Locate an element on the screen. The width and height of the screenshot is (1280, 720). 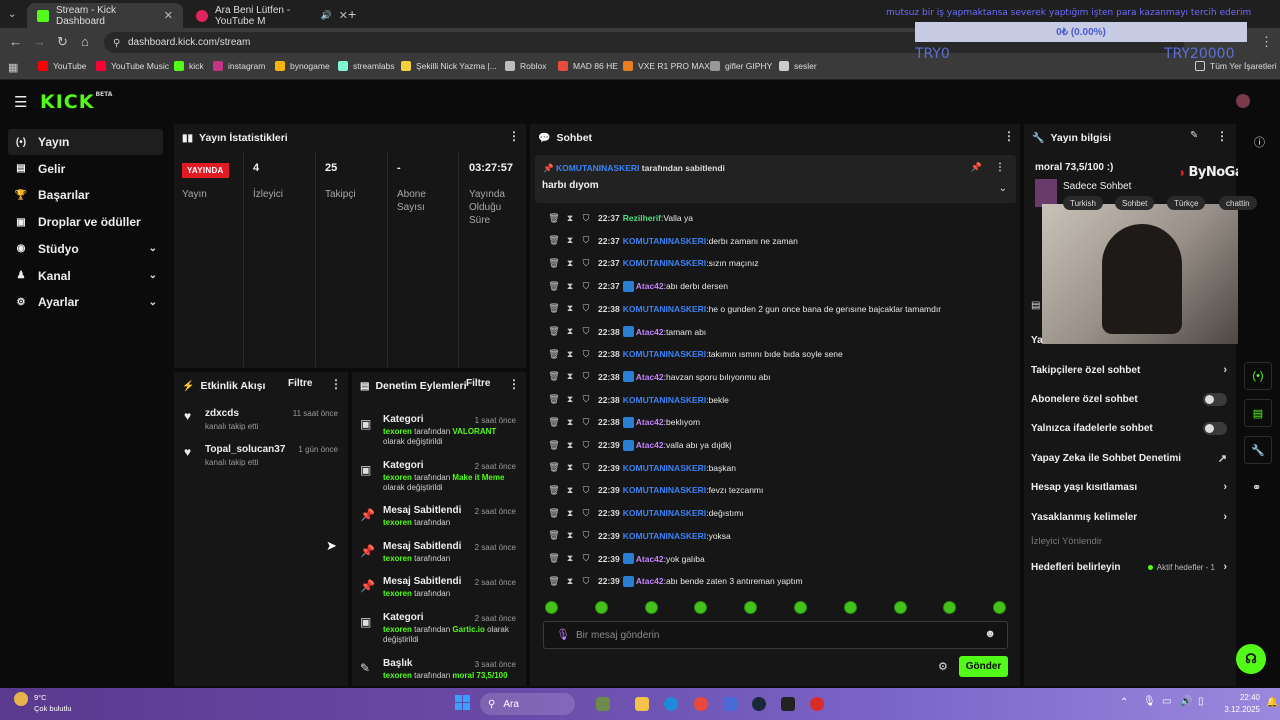
chat-setting-item: Takipçilere özel sohbet › is located at coordinates (1129, 370).